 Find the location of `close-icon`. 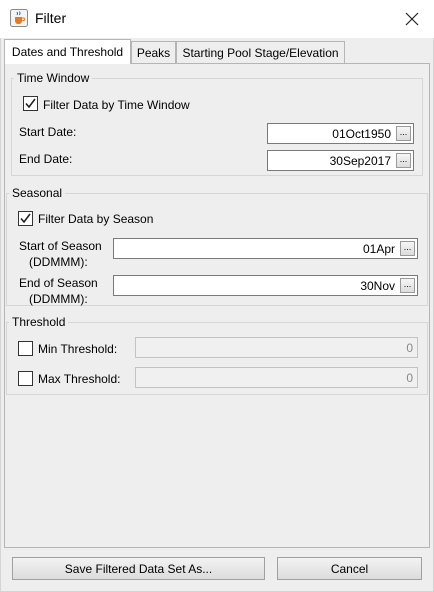

close-icon is located at coordinates (412, 19).